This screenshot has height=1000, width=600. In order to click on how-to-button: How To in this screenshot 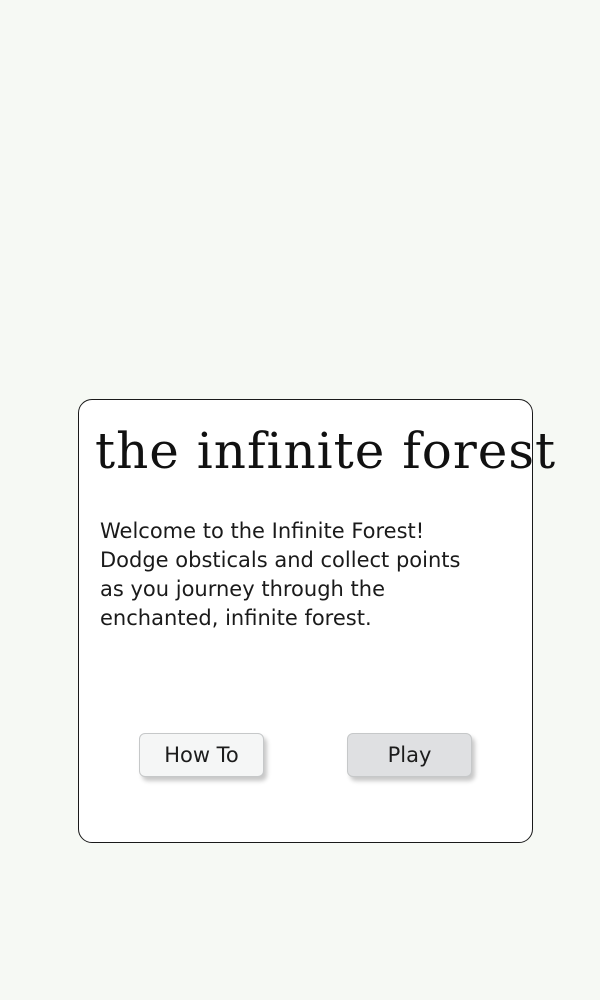, I will do `click(201, 755)`.